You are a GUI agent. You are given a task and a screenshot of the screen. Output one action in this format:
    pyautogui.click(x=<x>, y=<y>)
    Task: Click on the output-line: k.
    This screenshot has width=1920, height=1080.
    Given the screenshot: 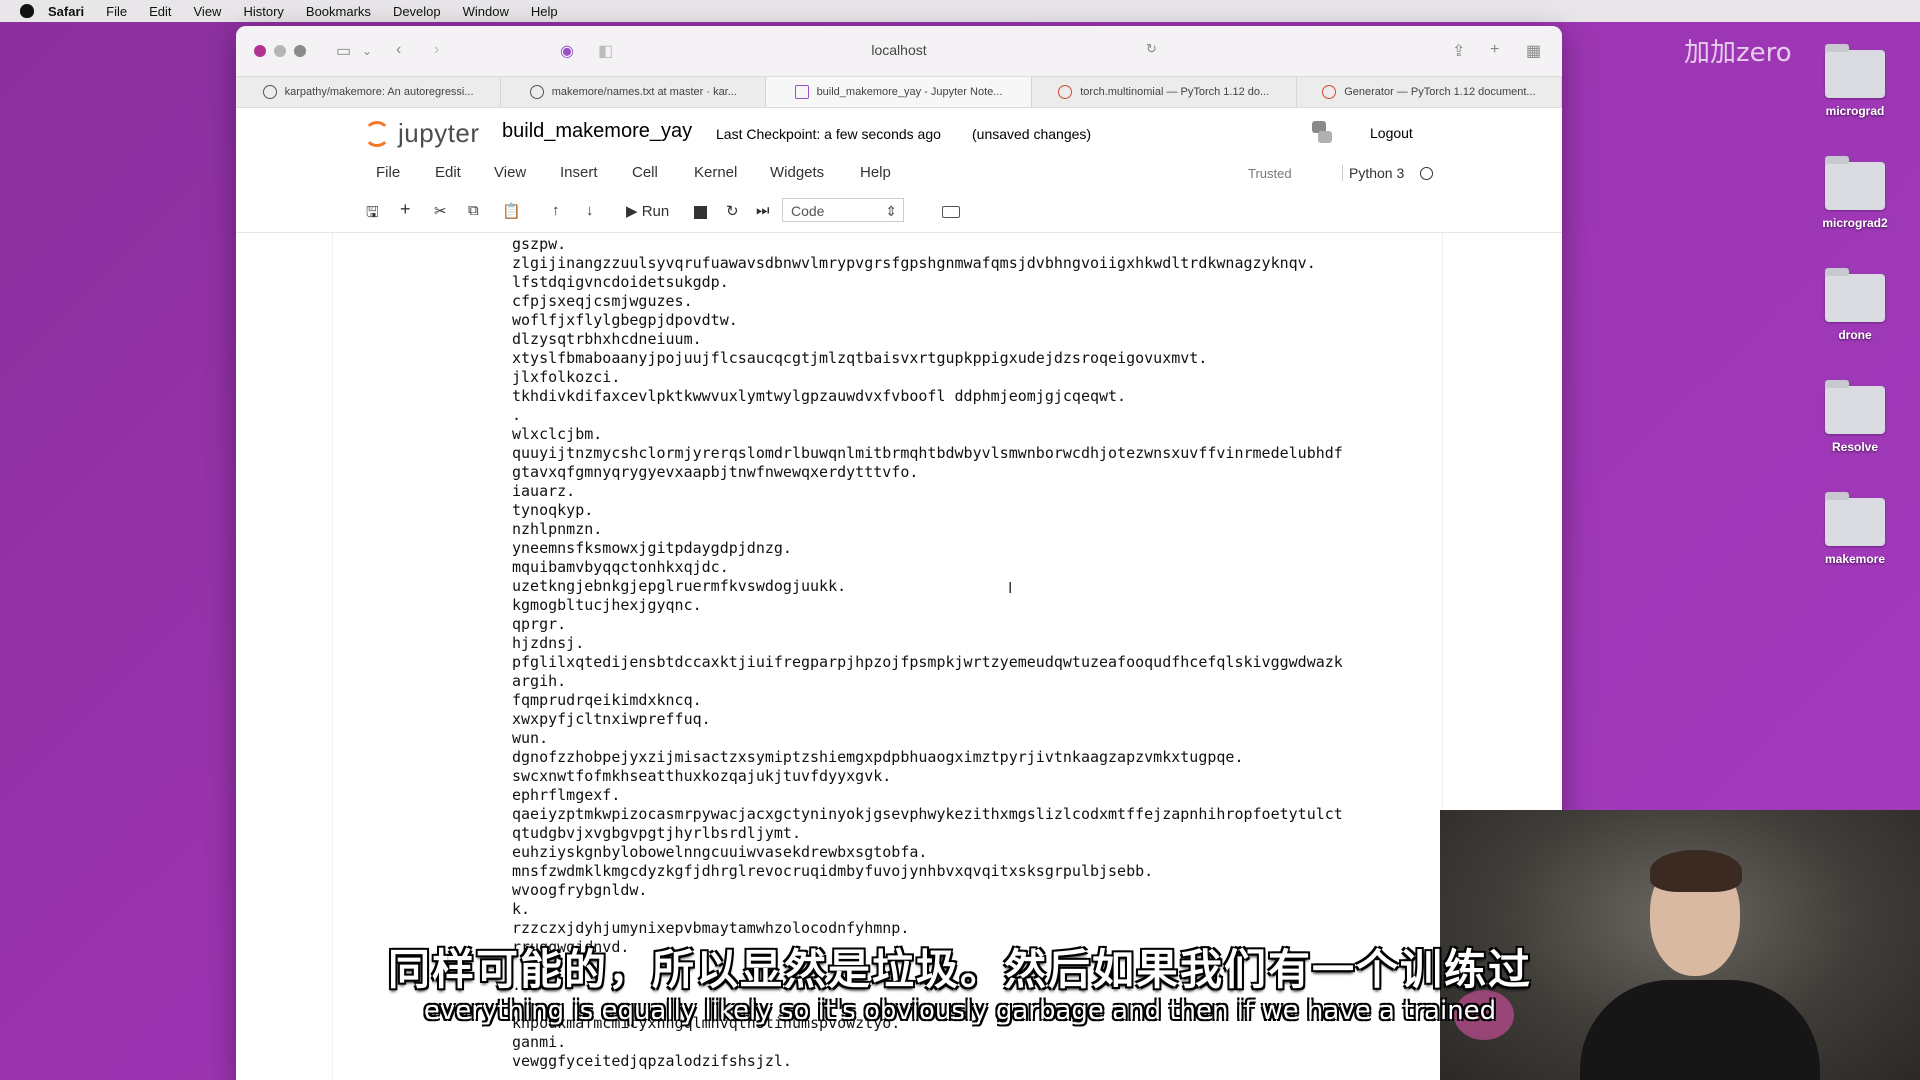 What is the action you would take?
    pyautogui.click(x=521, y=909)
    